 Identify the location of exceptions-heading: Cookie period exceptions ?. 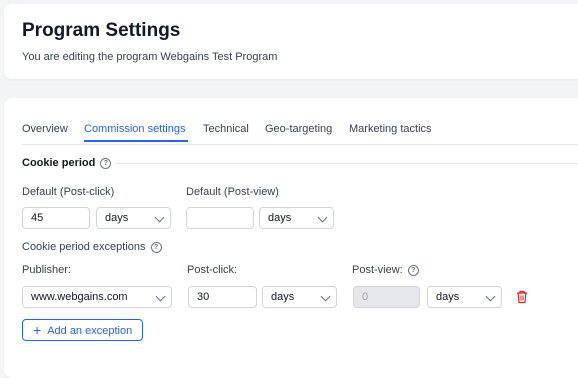
(92, 247).